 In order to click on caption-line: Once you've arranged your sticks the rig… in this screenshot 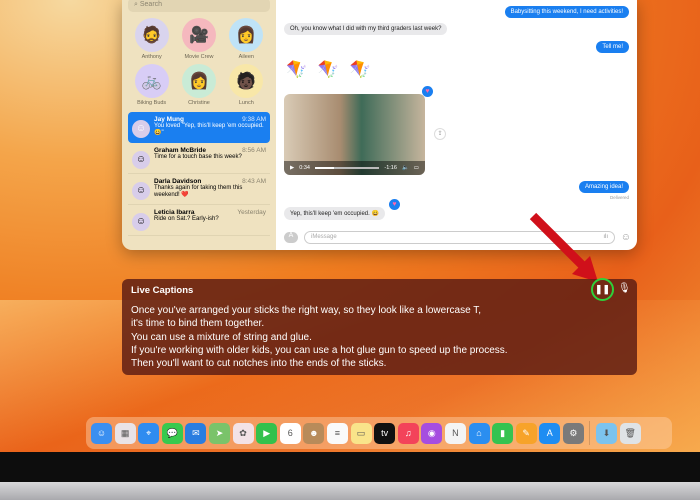, I will do `click(306, 310)`.